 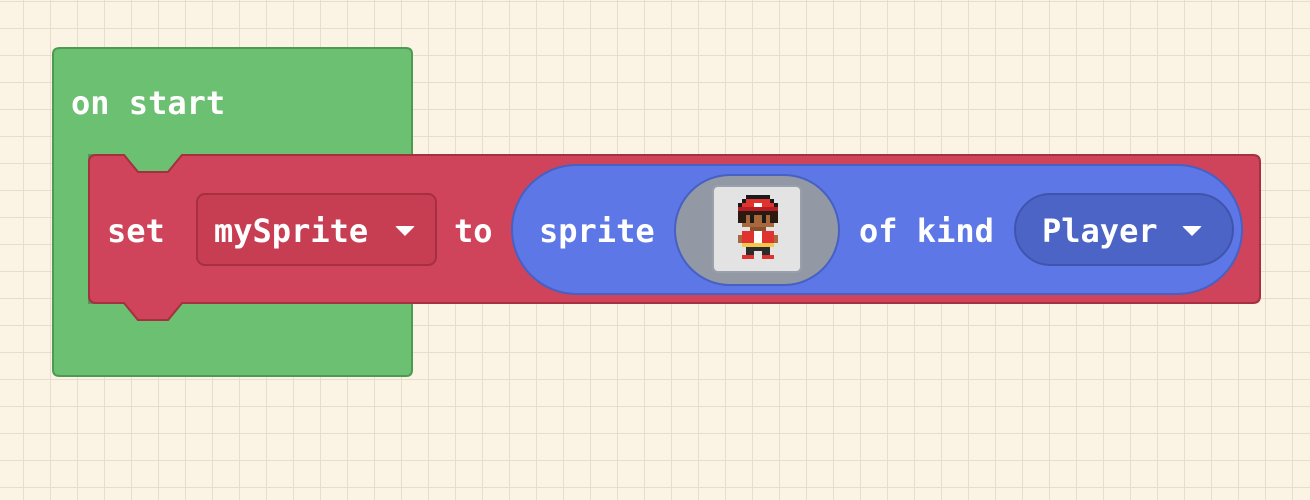 I want to click on to-label: to, so click(x=473, y=231).